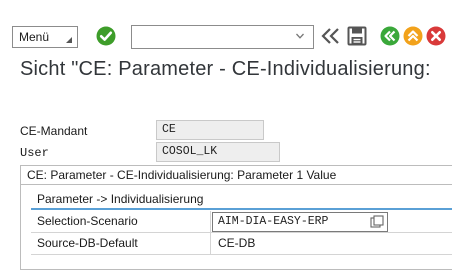 The width and height of the screenshot is (452, 270). Describe the element at coordinates (331, 36) in the screenshot. I see `double-left-arrow-icon` at that location.